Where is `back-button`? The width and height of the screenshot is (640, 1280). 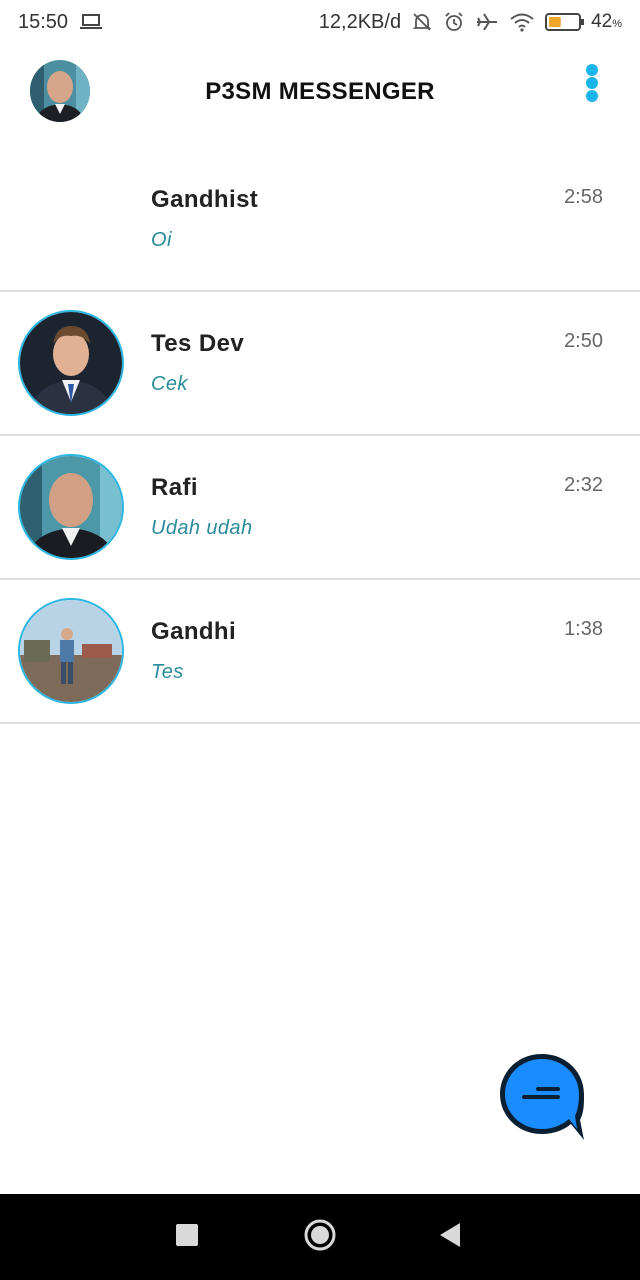
back-button is located at coordinates (450, 1237).